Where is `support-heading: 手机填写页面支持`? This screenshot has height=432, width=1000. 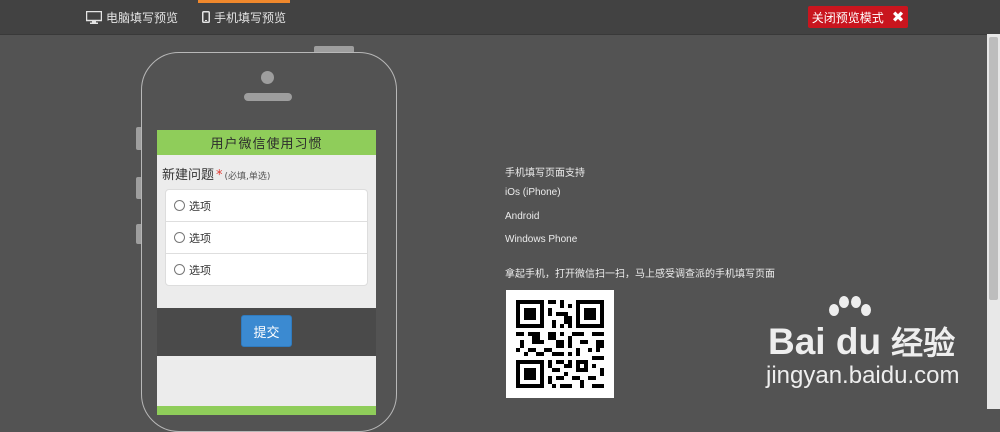
support-heading: 手机填写页面支持 is located at coordinates (545, 173).